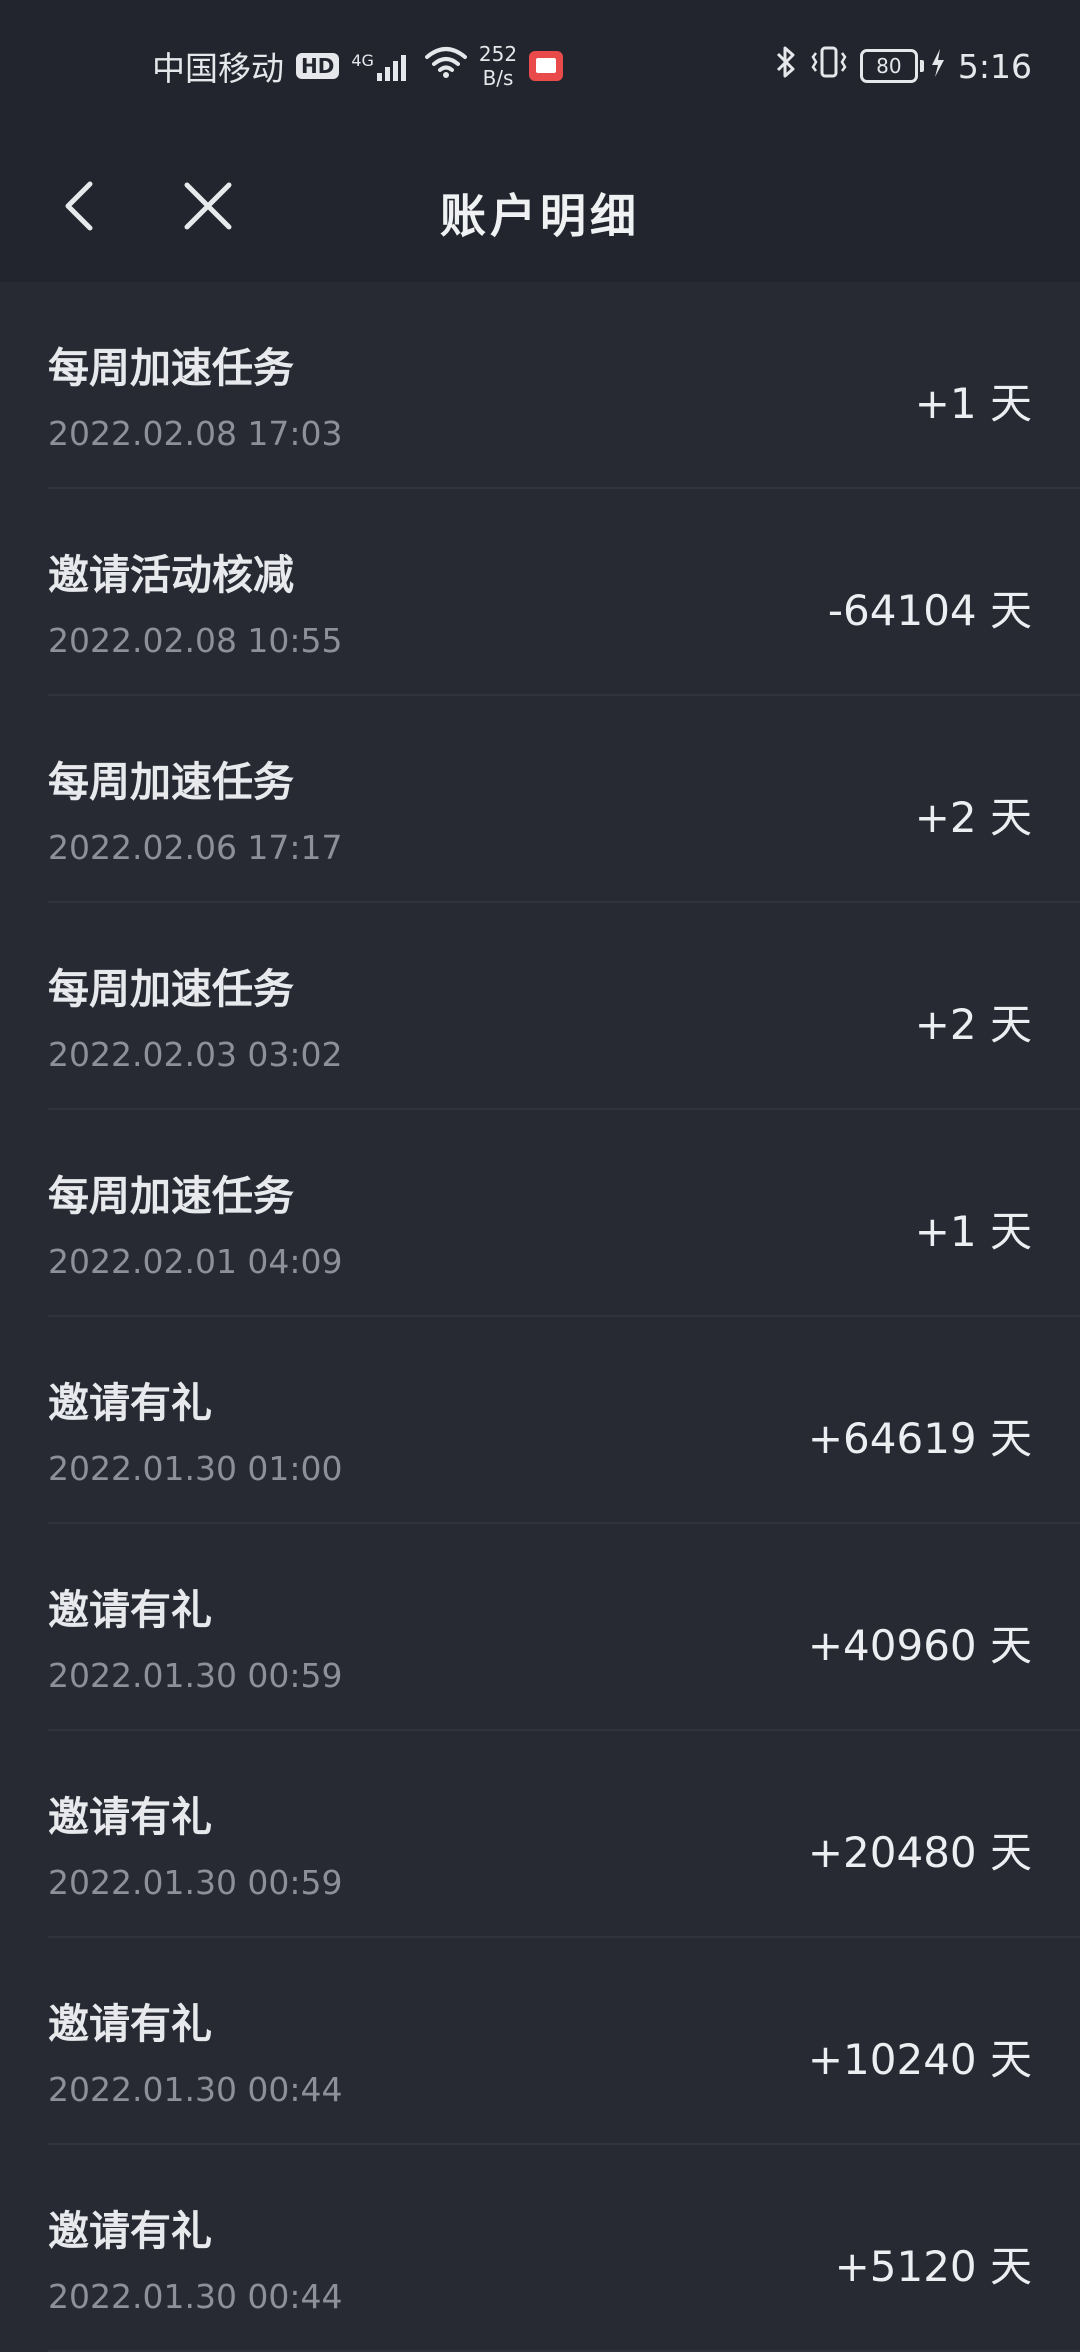  What do you see at coordinates (786, 66) in the screenshot?
I see `bluetooth-icon` at bounding box center [786, 66].